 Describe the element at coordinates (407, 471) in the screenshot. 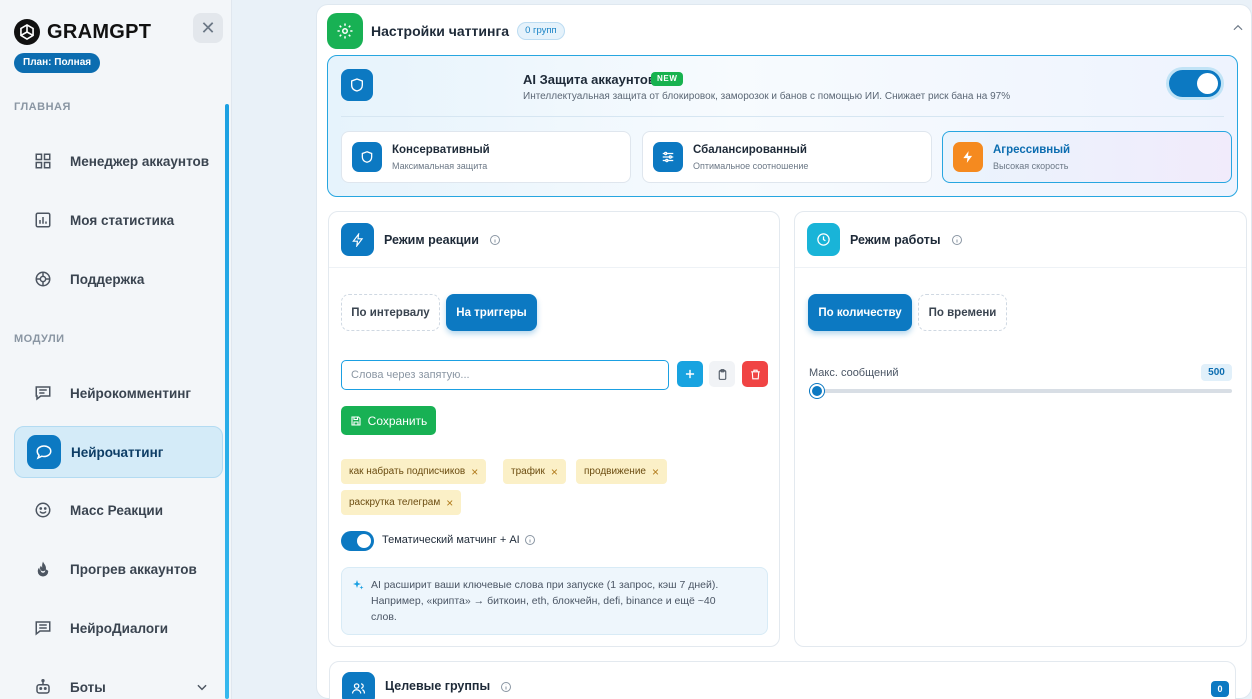

I see `tag-text: как набрать подписчиков` at that location.